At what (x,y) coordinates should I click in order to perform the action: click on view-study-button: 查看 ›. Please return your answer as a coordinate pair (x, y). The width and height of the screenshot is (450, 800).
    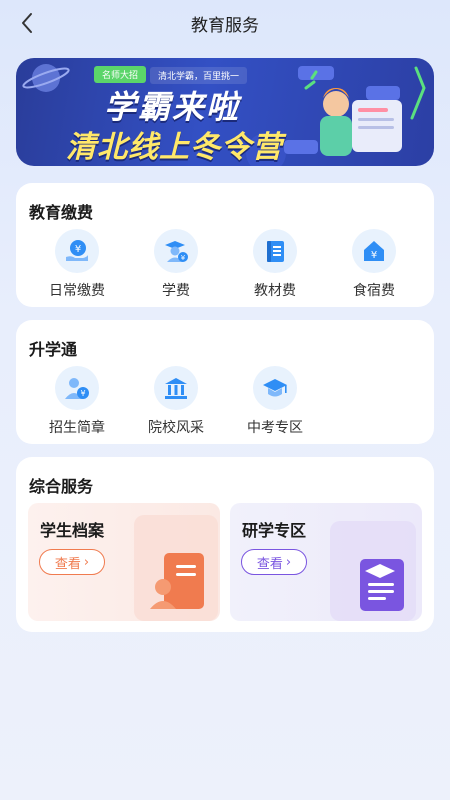
    Looking at the image, I should click on (274, 562).